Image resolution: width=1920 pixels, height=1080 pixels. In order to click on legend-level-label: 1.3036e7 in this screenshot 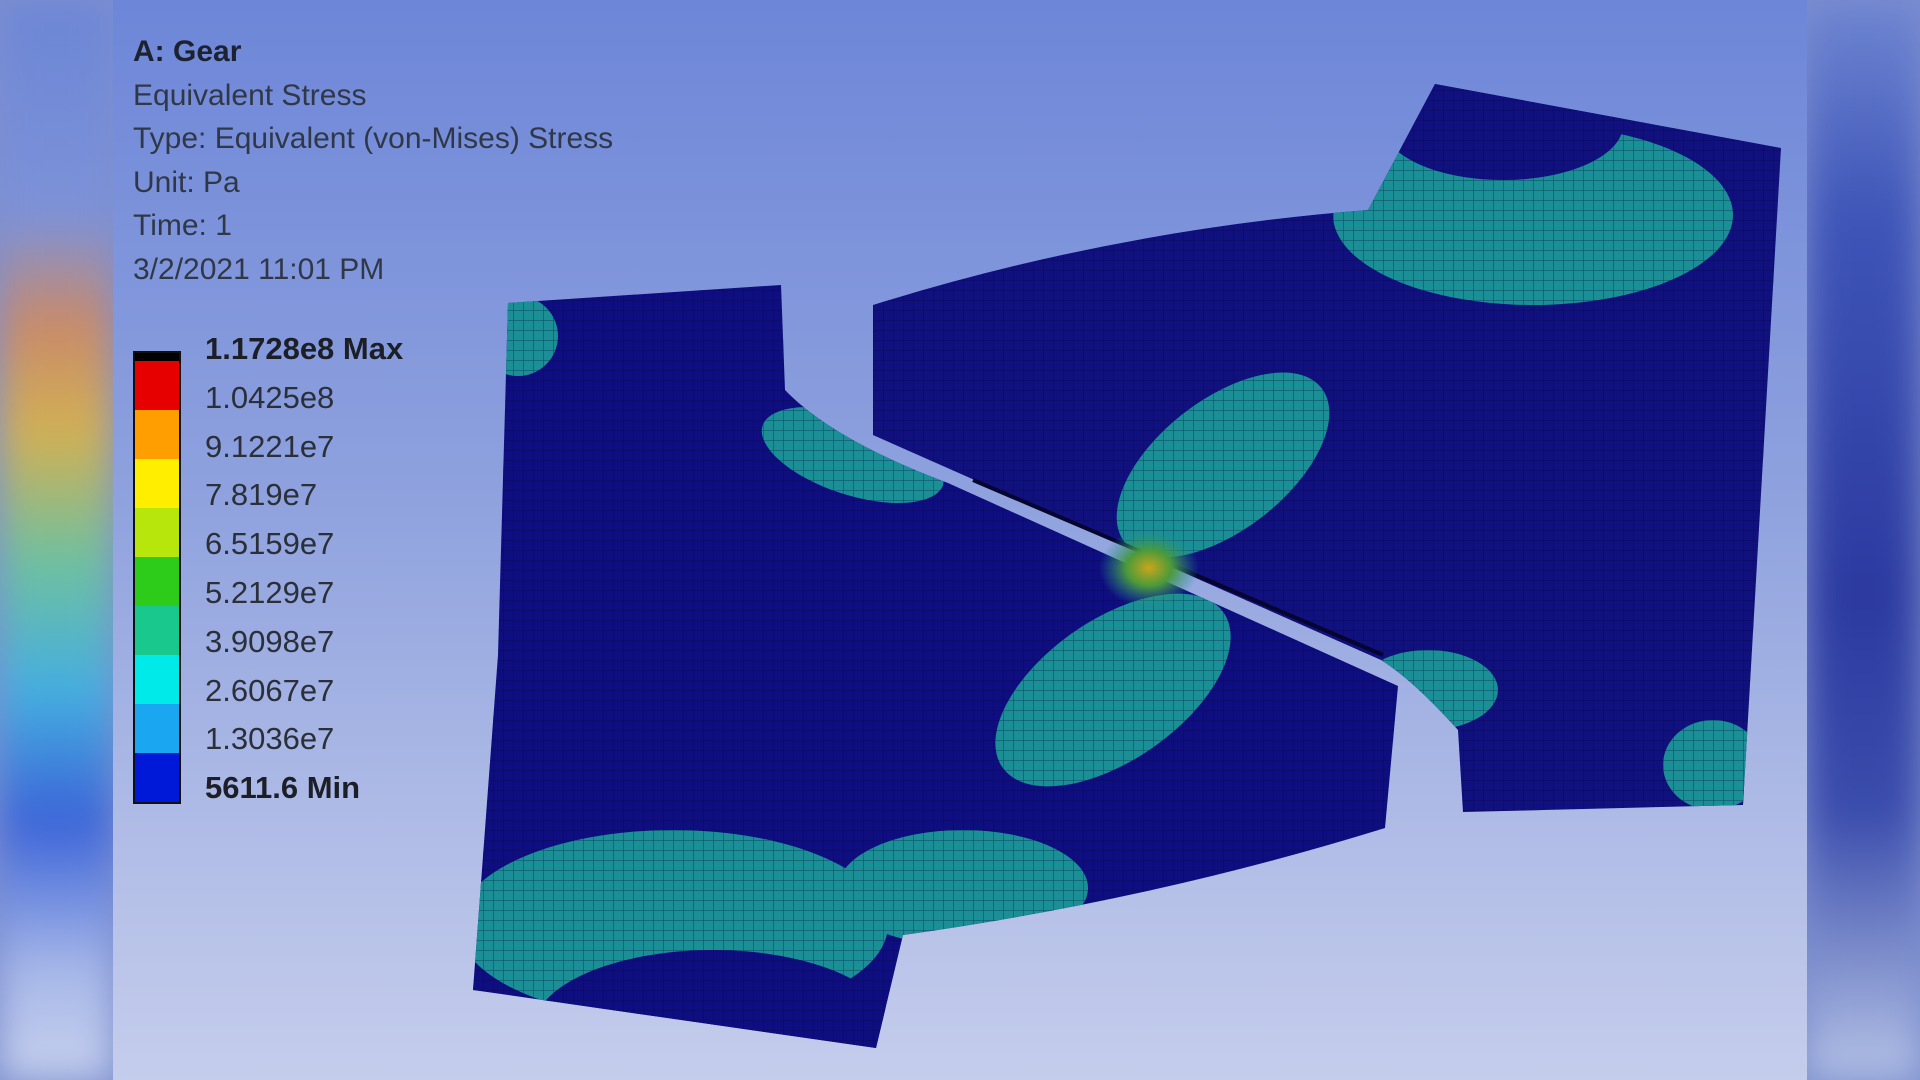, I will do `click(270, 739)`.